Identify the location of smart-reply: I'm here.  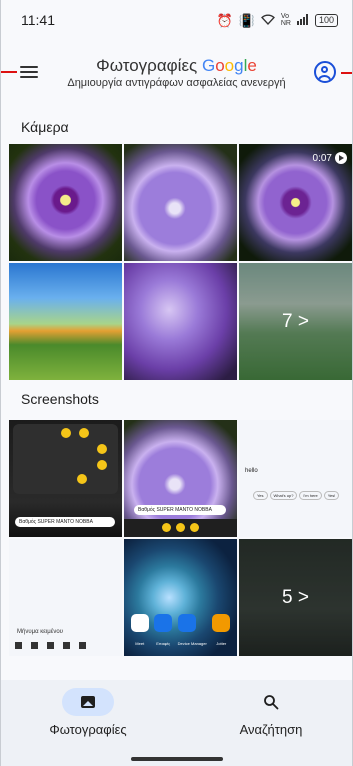
(310, 495).